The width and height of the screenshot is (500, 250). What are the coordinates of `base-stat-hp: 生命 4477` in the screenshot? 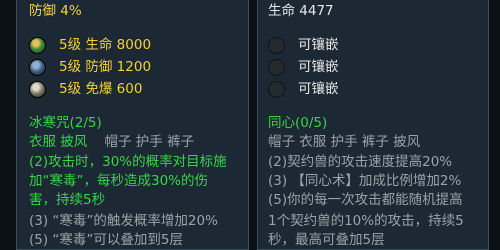 It's located at (301, 11).